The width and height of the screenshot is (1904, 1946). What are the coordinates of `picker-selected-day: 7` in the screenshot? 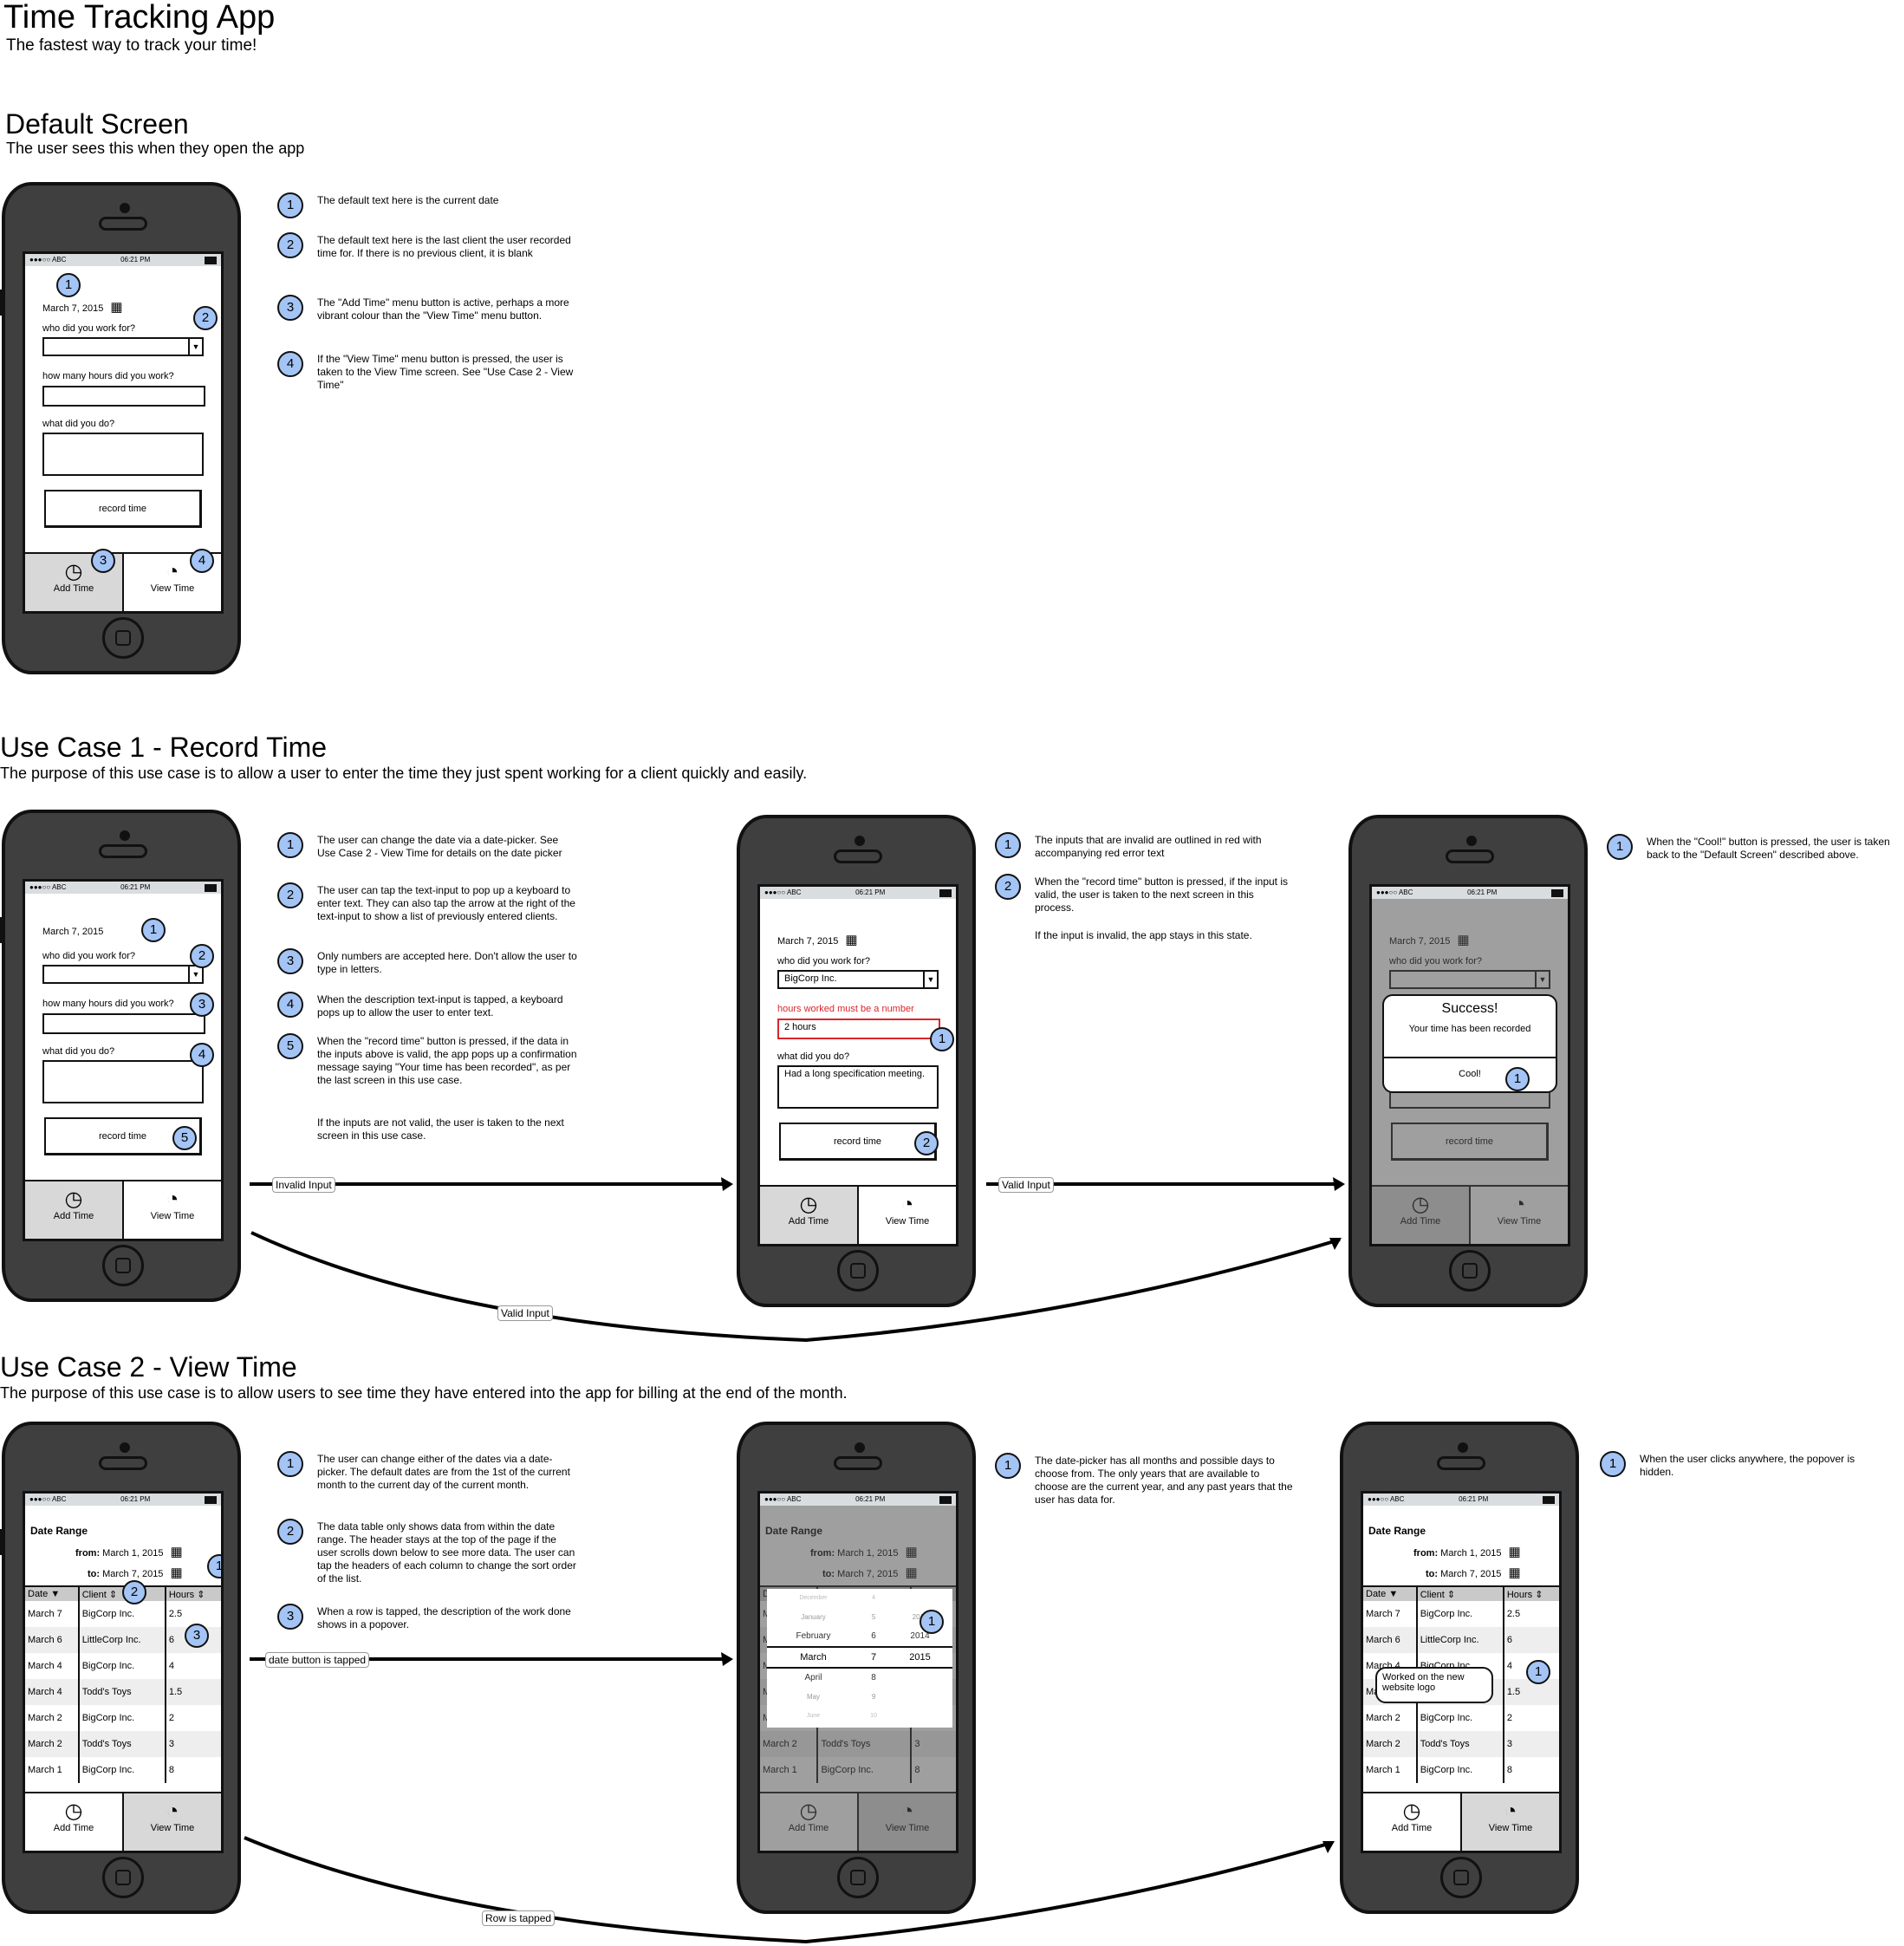 It's located at (874, 1658).